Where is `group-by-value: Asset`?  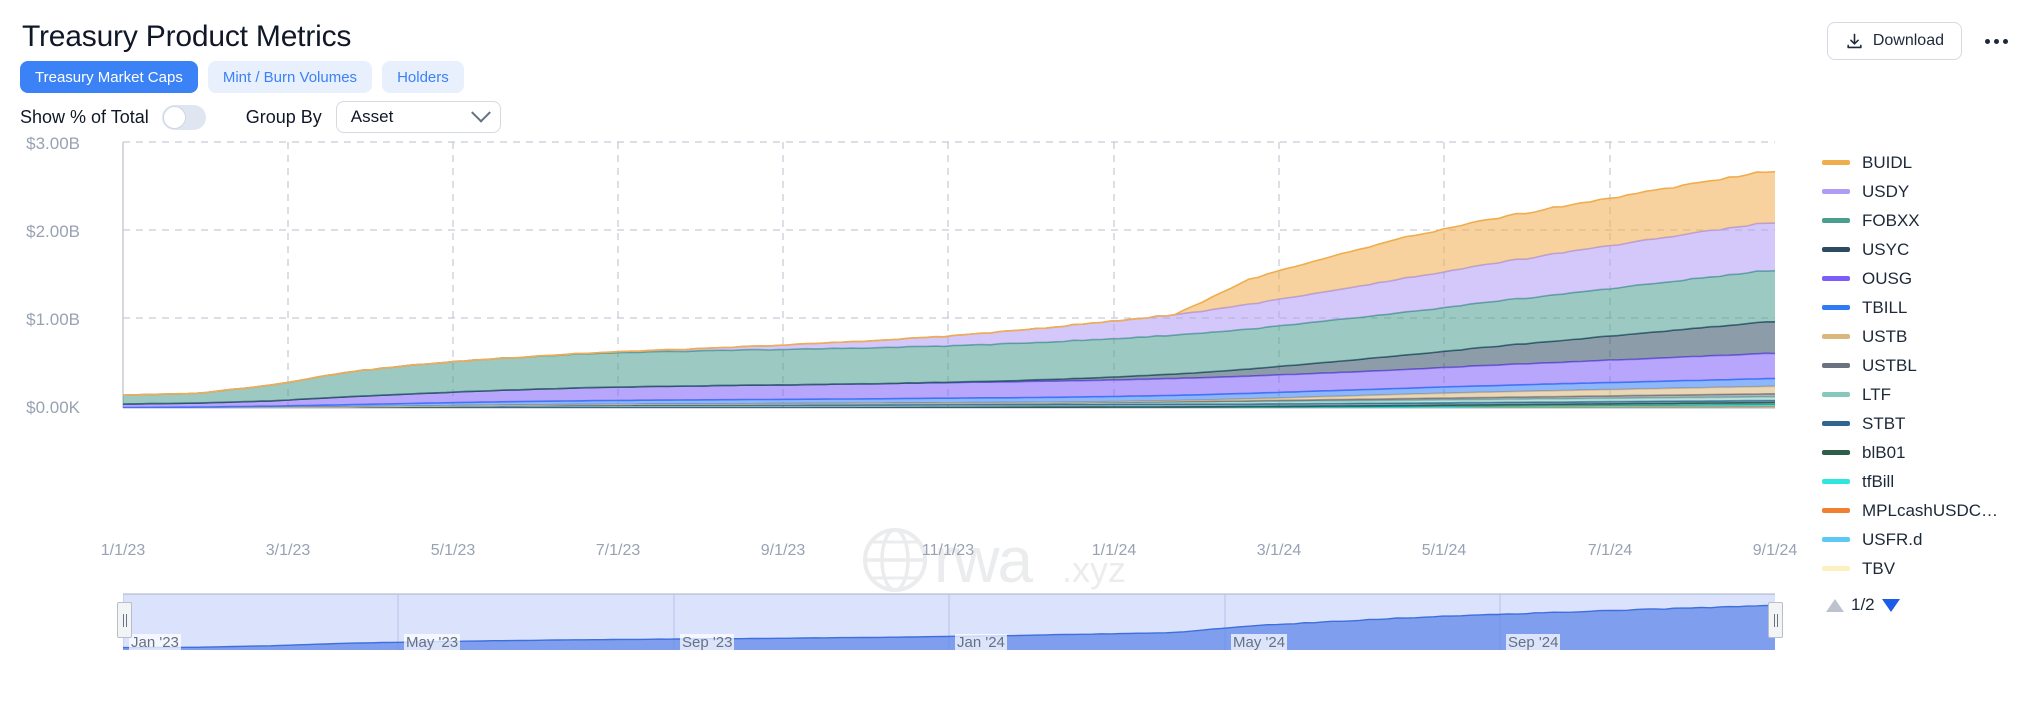
group-by-value: Asset is located at coordinates (372, 116).